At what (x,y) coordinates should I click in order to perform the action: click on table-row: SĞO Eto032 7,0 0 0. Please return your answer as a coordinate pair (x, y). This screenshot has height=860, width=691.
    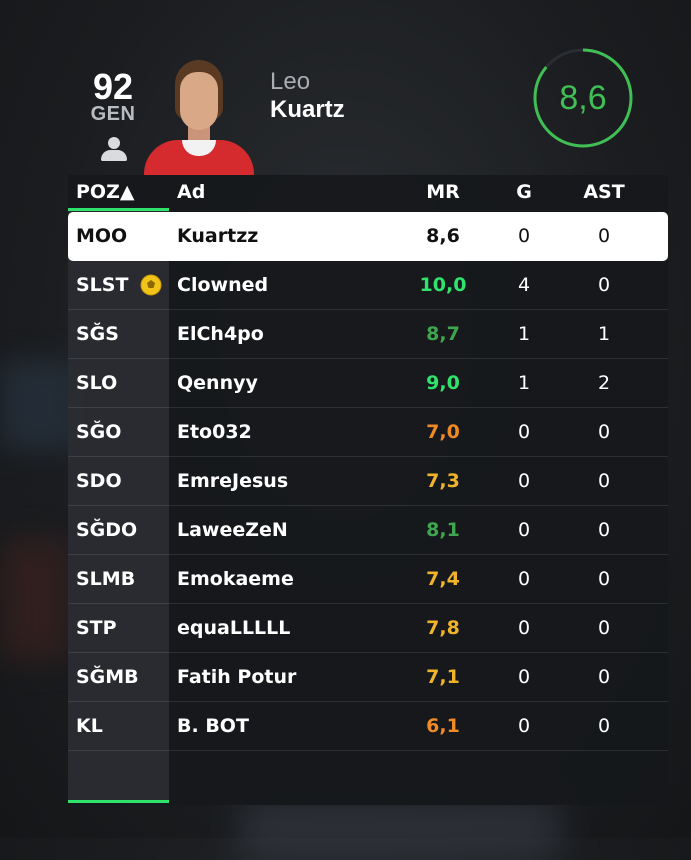
    Looking at the image, I should click on (368, 432).